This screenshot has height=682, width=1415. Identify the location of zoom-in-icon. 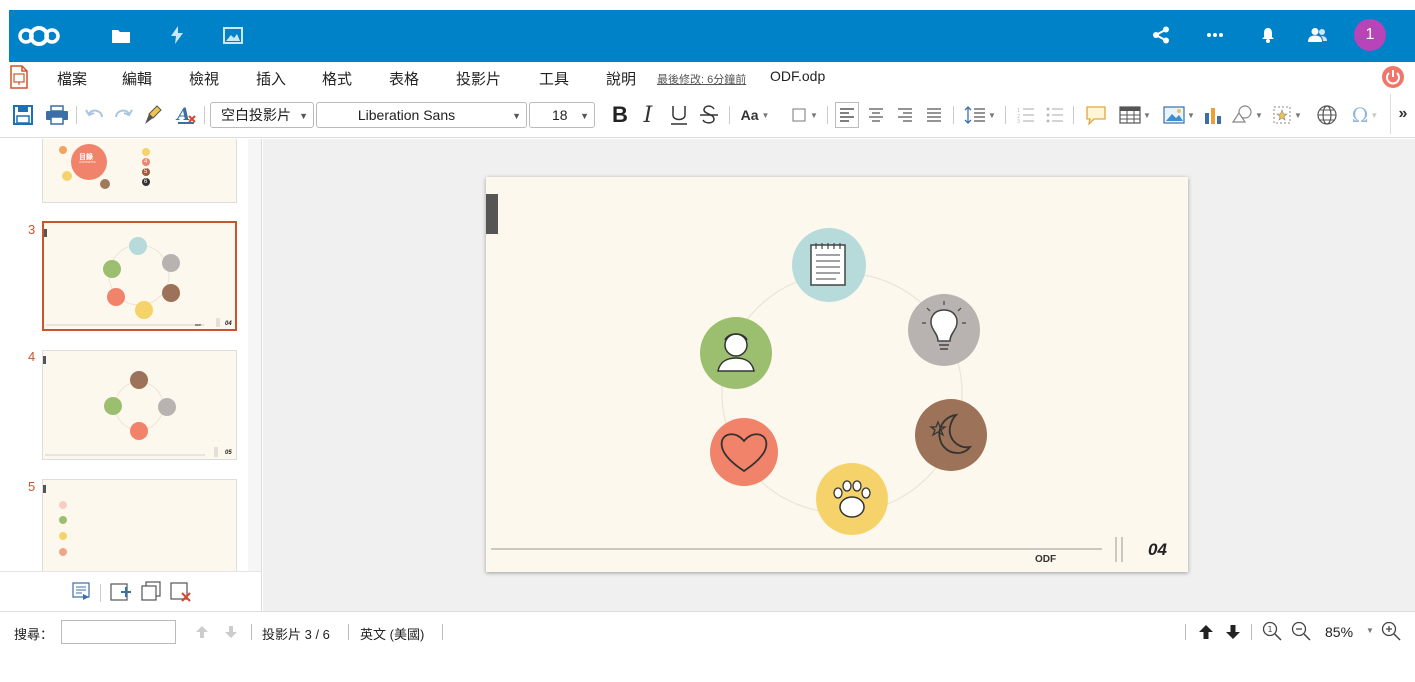
(1391, 631).